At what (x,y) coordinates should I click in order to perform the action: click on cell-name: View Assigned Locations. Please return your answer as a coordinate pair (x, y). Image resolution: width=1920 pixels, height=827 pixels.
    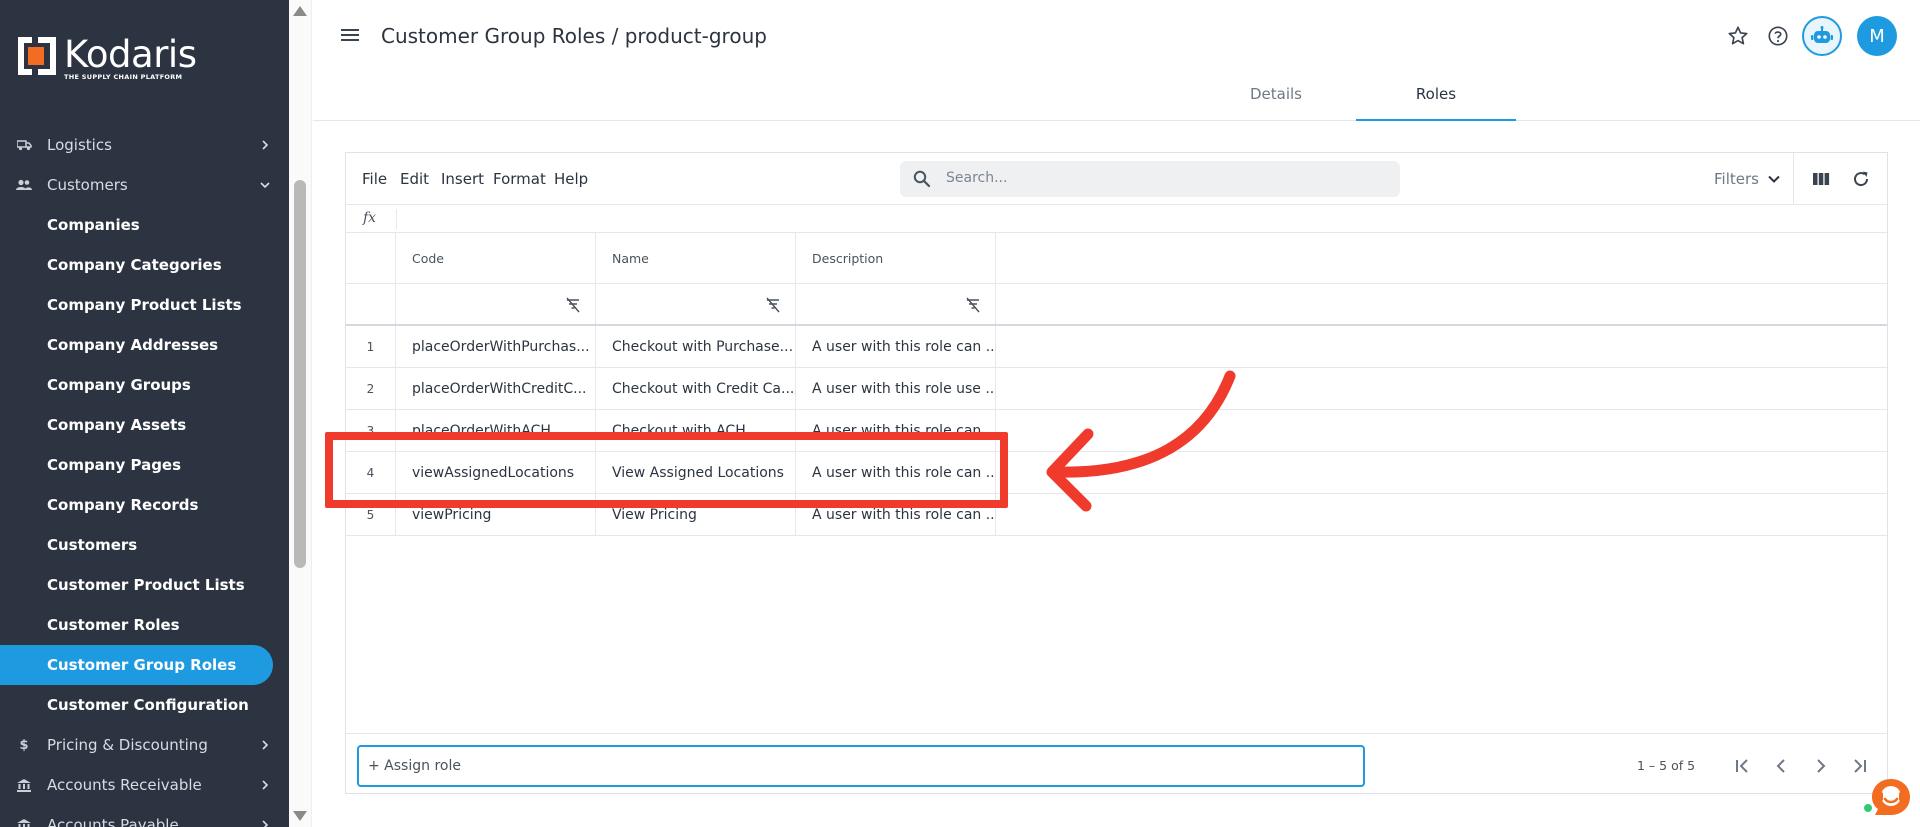
    Looking at the image, I should click on (696, 472).